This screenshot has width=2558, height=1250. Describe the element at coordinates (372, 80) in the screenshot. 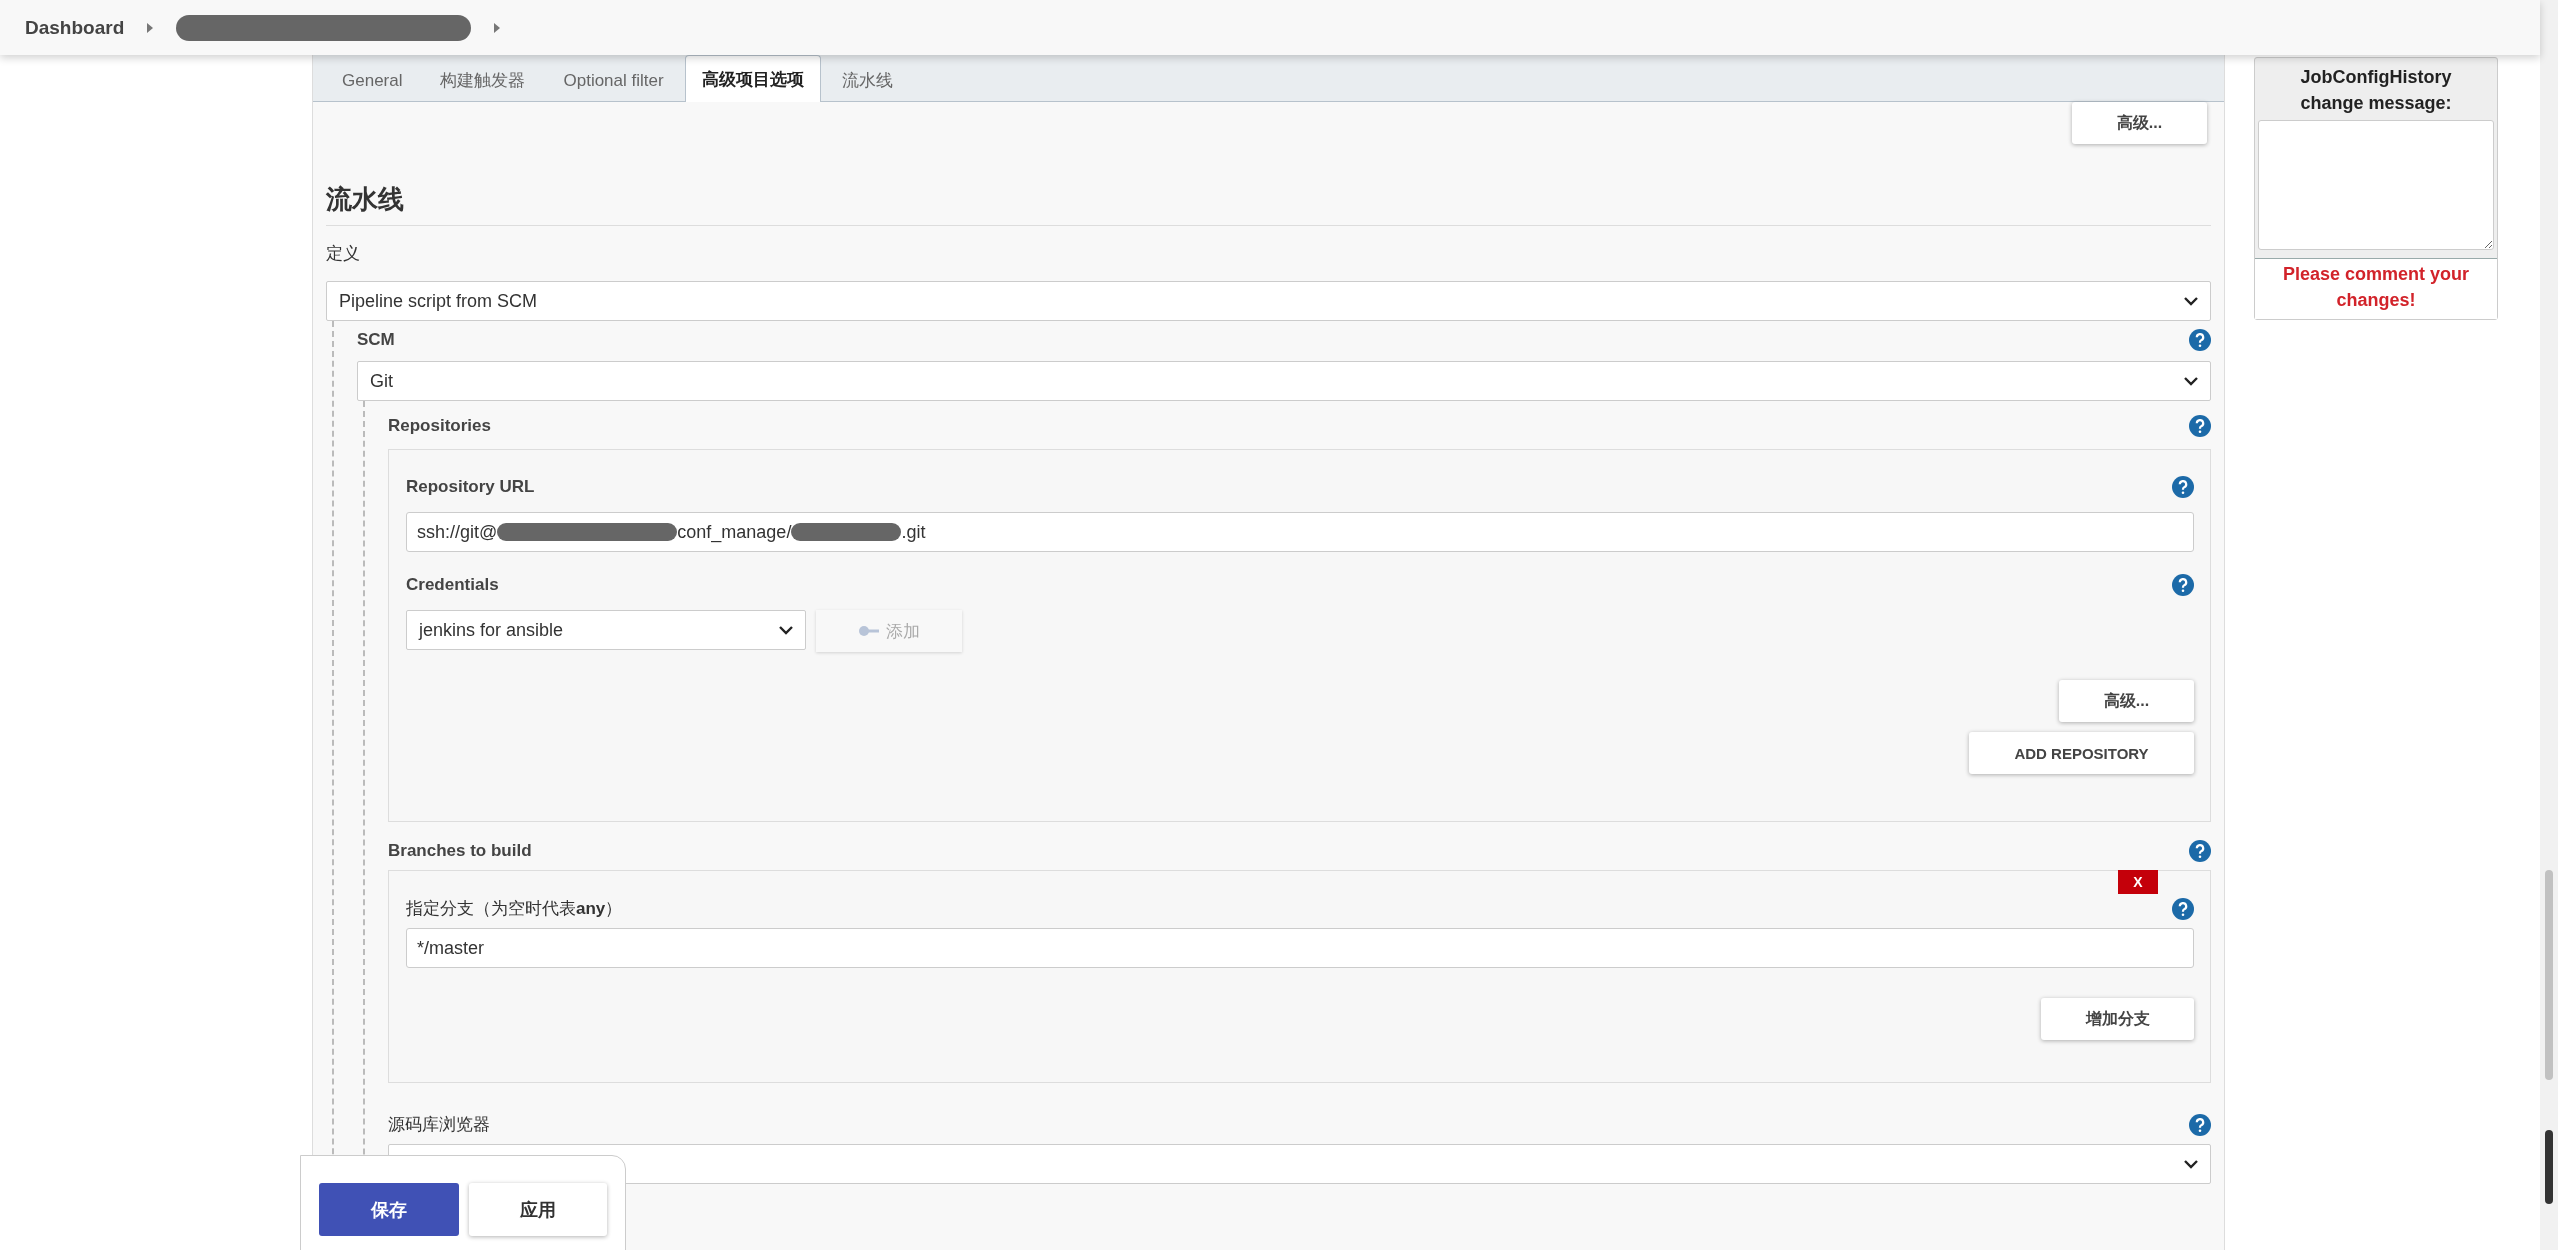

I see `tab: General` at that location.